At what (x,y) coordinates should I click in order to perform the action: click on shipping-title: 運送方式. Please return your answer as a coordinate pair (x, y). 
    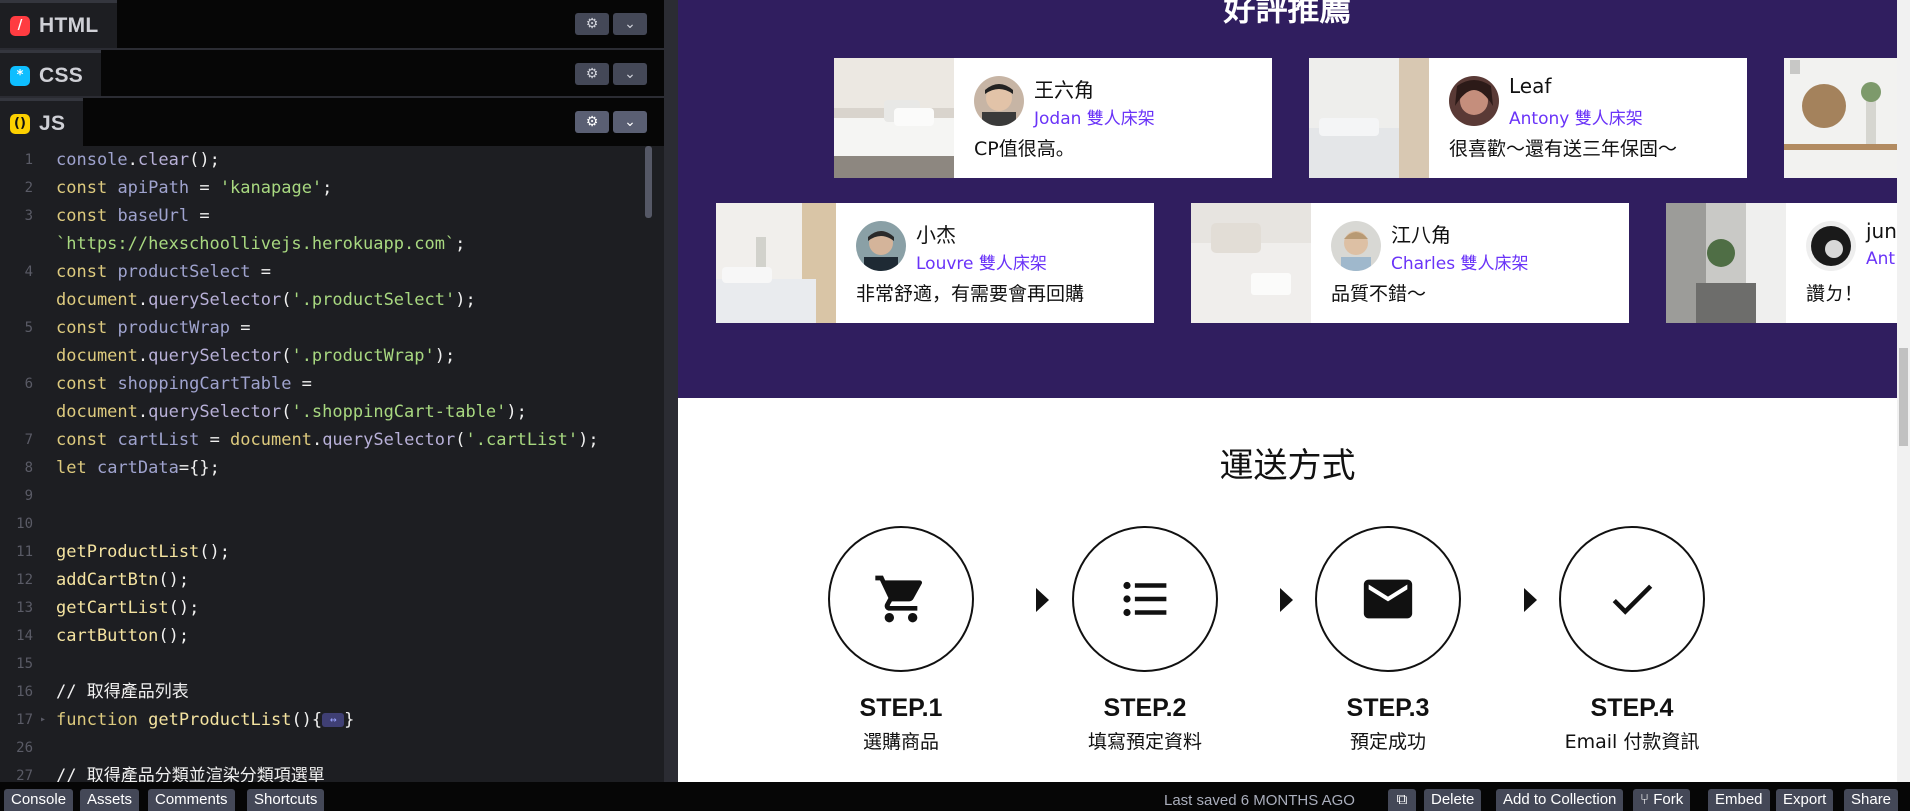
    Looking at the image, I should click on (1287, 466).